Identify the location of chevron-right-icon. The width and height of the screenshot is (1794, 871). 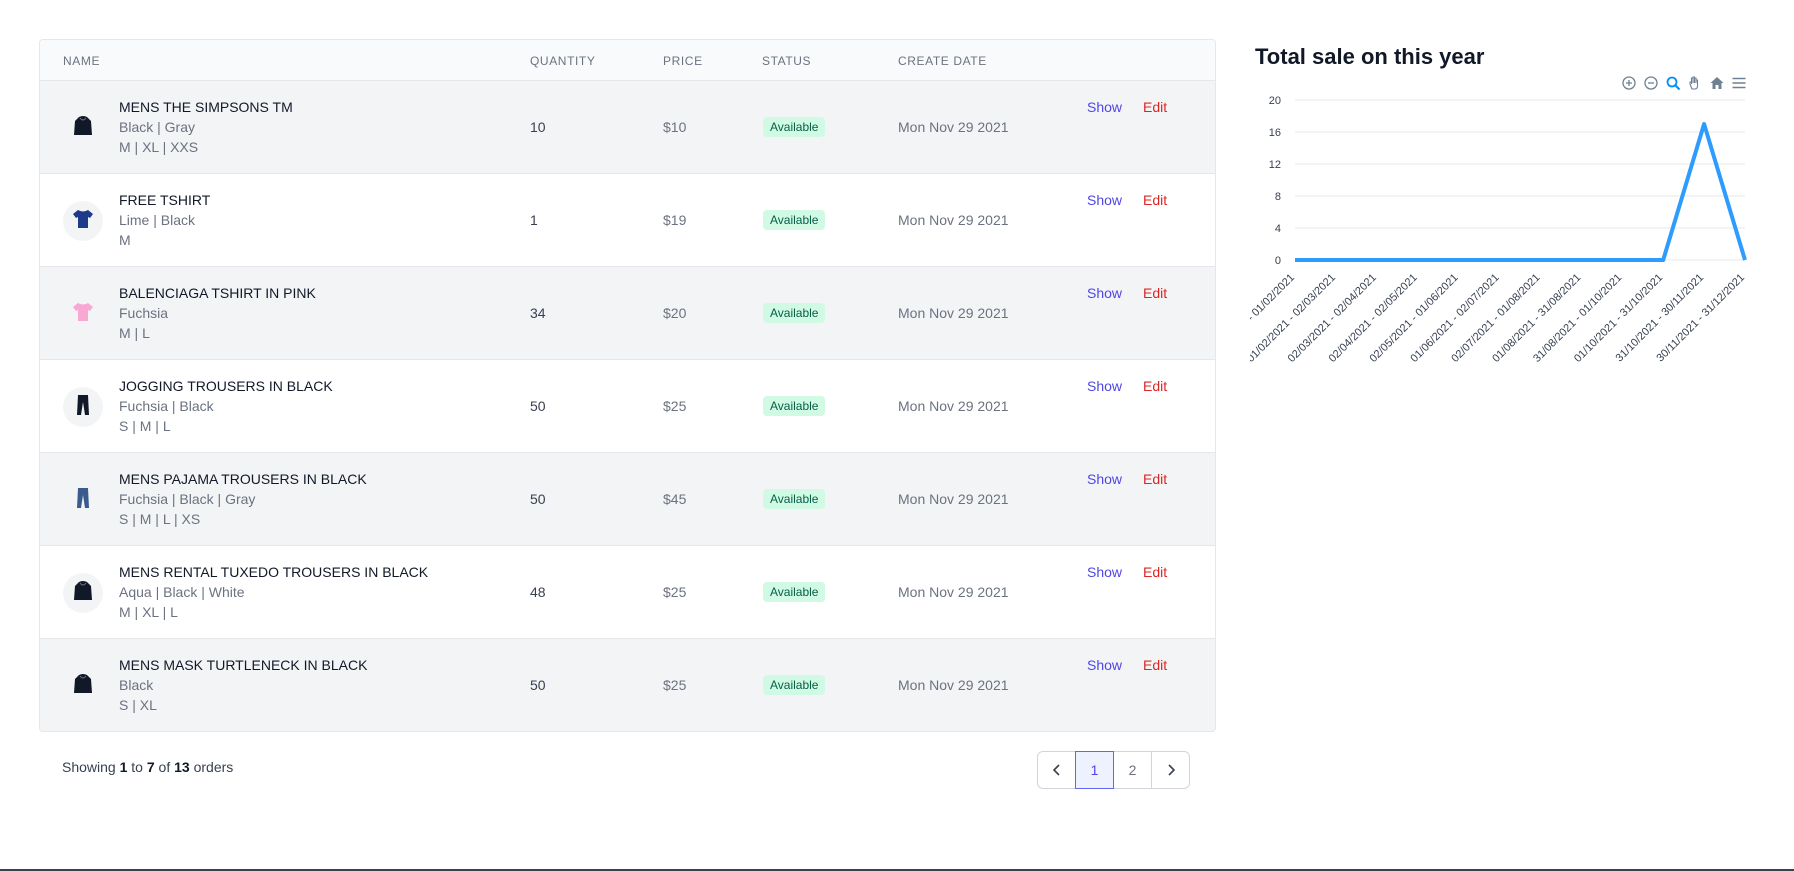
(1171, 770).